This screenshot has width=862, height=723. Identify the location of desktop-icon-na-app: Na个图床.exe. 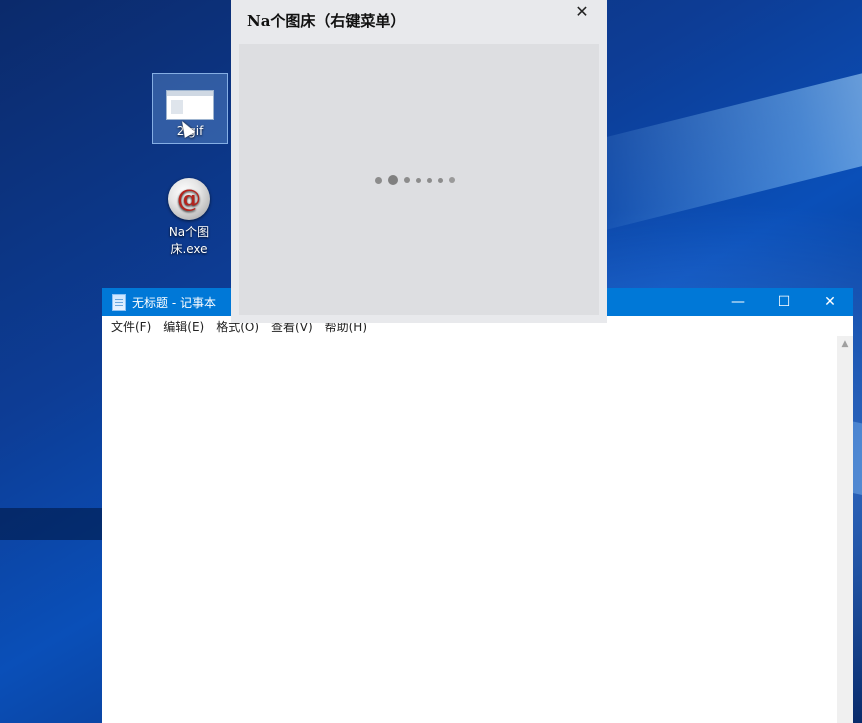
(189, 218).